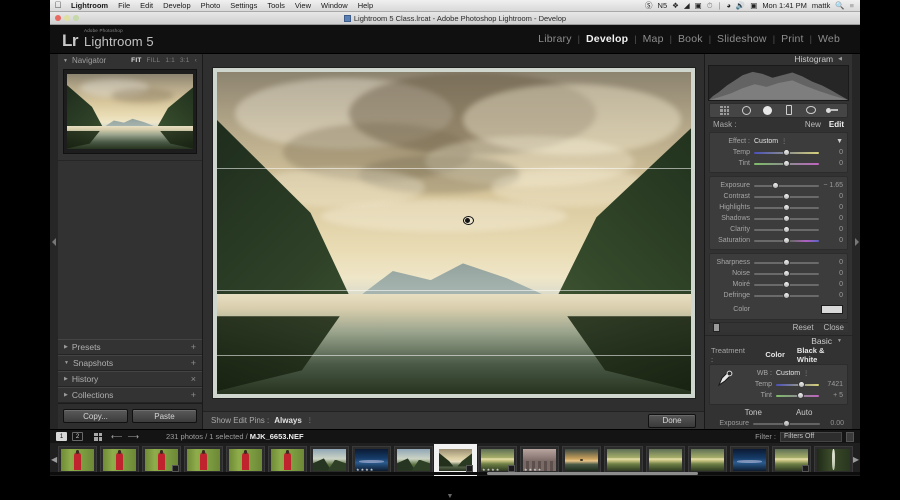  I want to click on menu-item-file: File, so click(124, 6).